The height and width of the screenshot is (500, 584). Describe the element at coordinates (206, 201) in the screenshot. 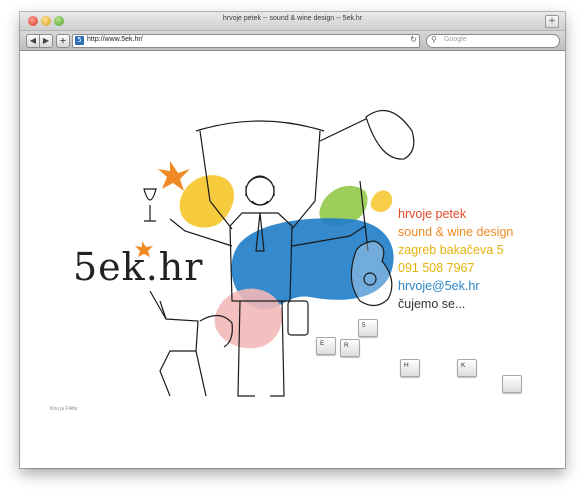

I see `yellow-blob` at that location.